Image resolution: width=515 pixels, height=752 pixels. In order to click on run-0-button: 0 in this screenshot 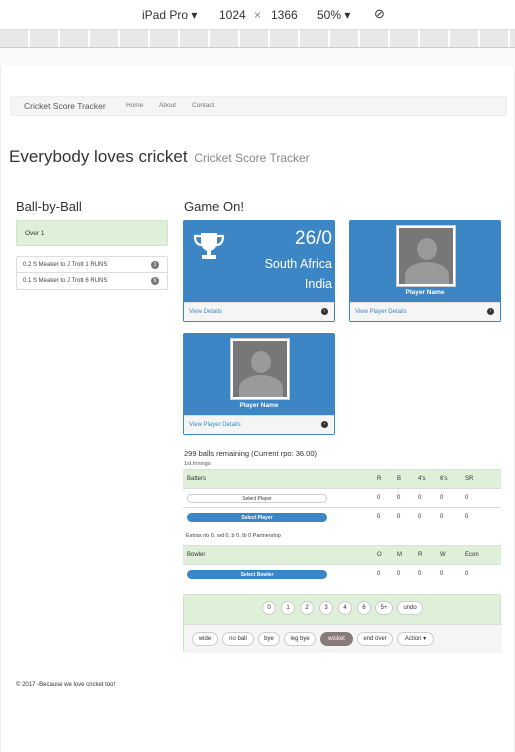, I will do `click(269, 608)`.